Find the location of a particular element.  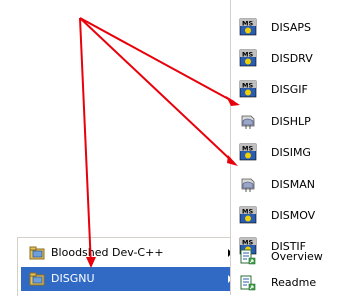

submenu-item-disgif: MS DISGIF is located at coordinates (295, 88).